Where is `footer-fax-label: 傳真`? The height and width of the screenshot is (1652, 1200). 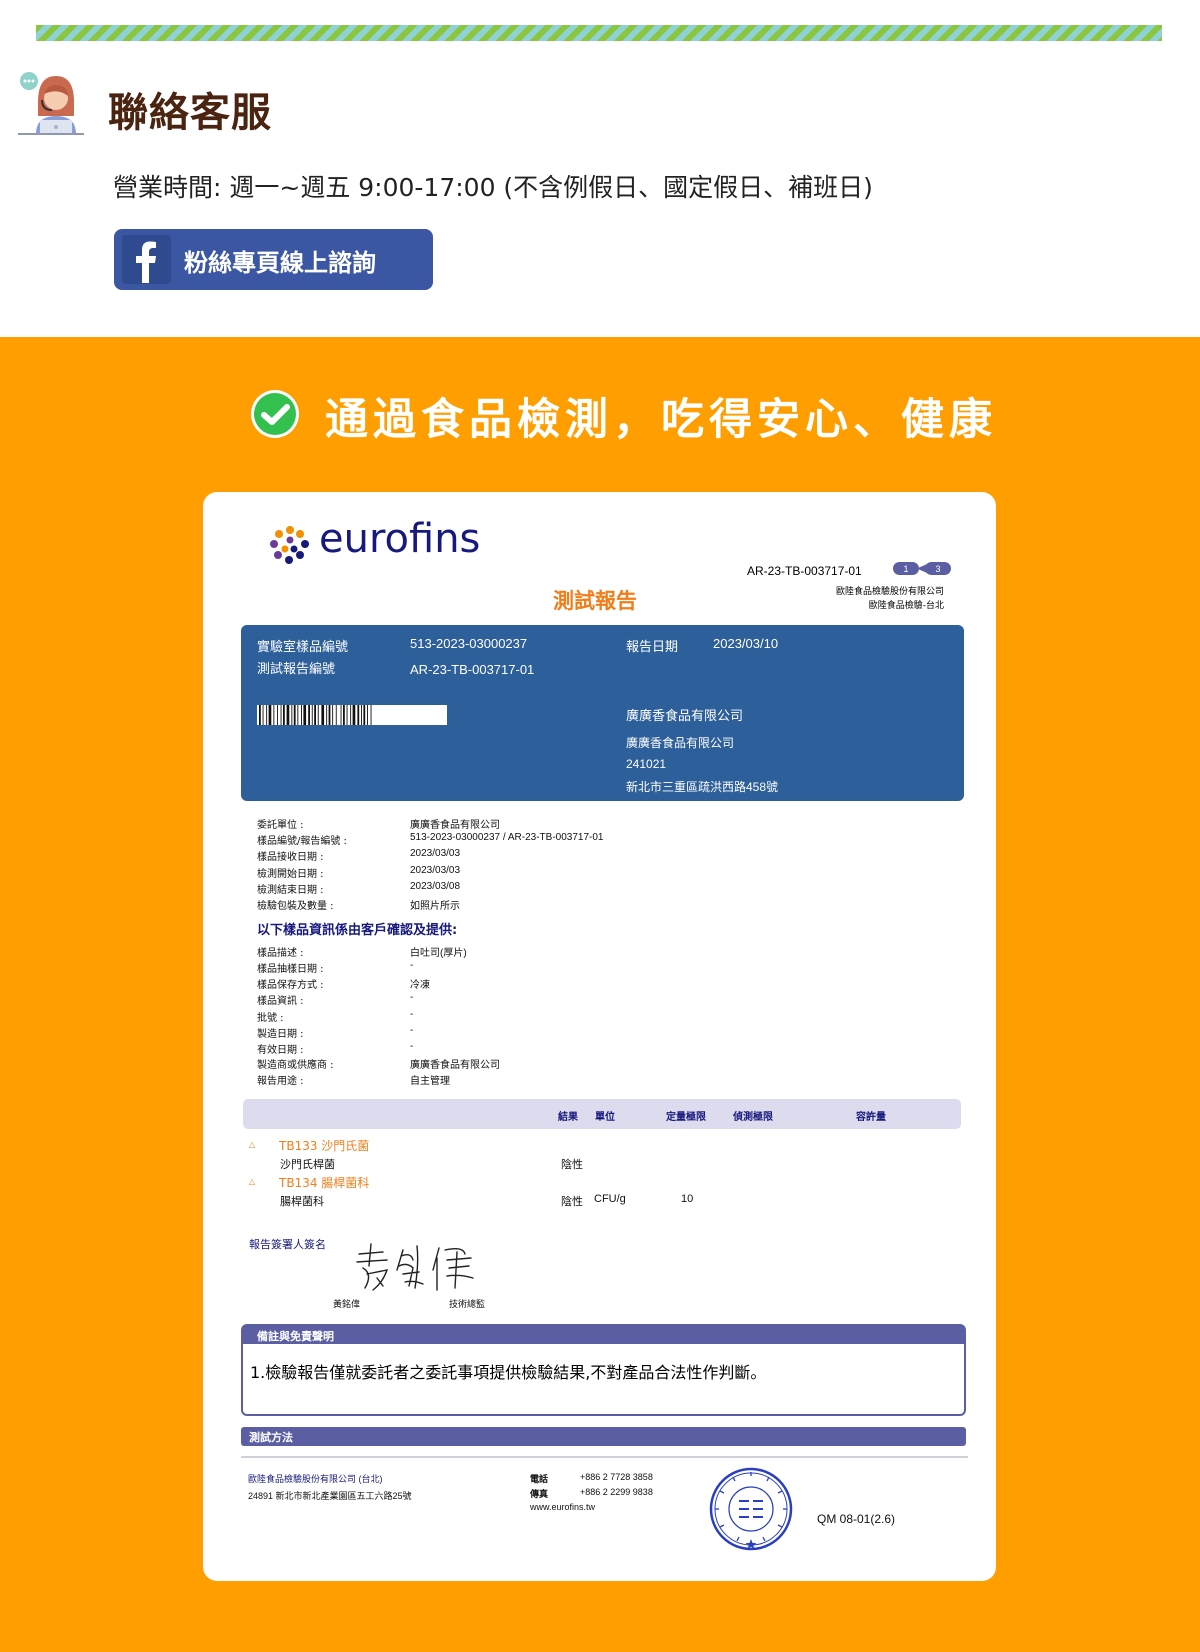 footer-fax-label: 傳真 is located at coordinates (539, 1494).